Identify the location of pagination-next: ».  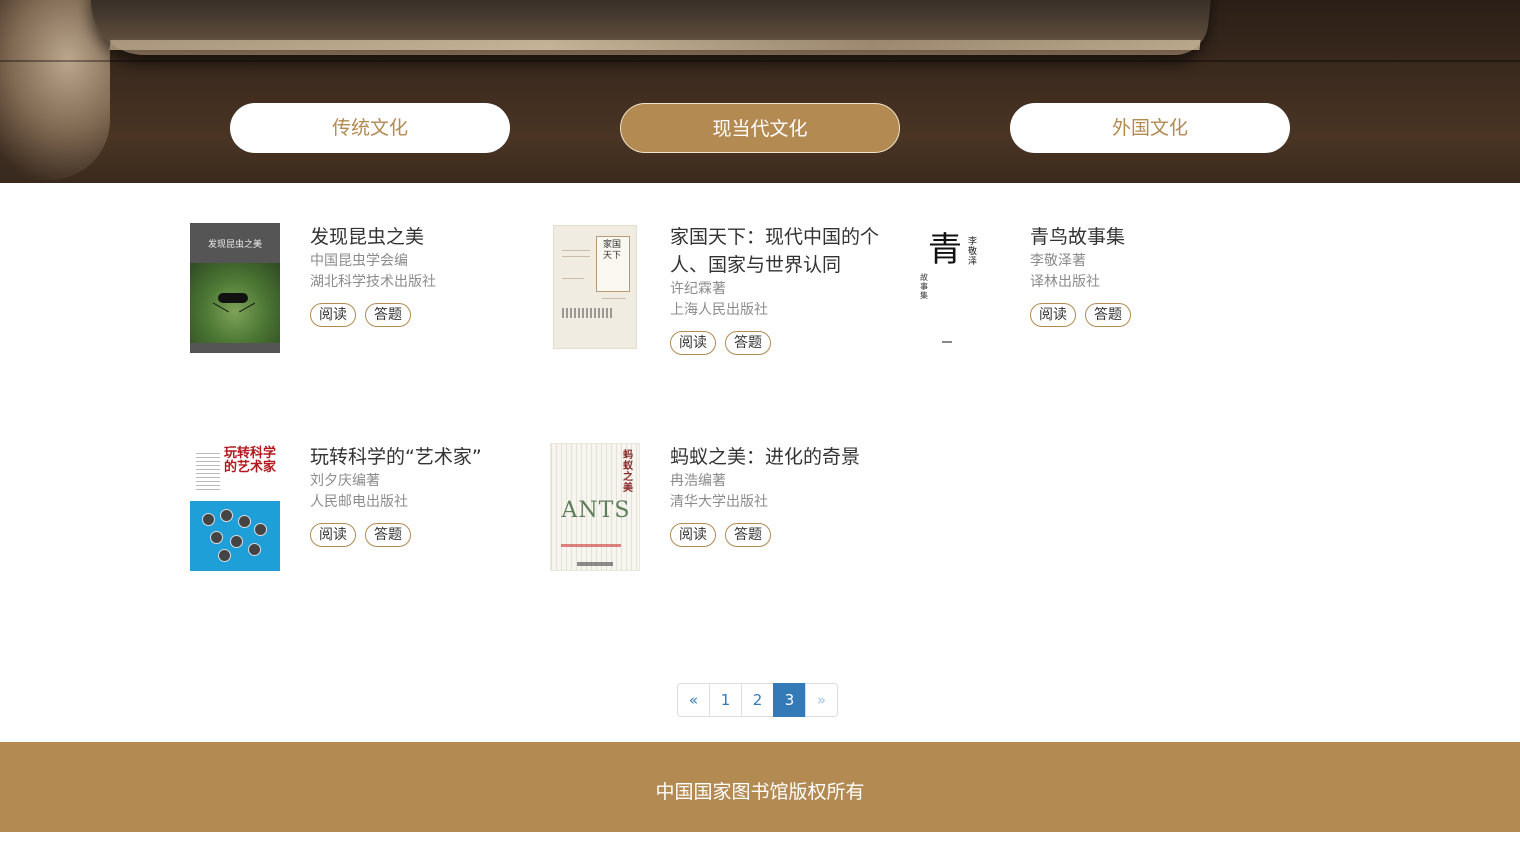
(821, 700).